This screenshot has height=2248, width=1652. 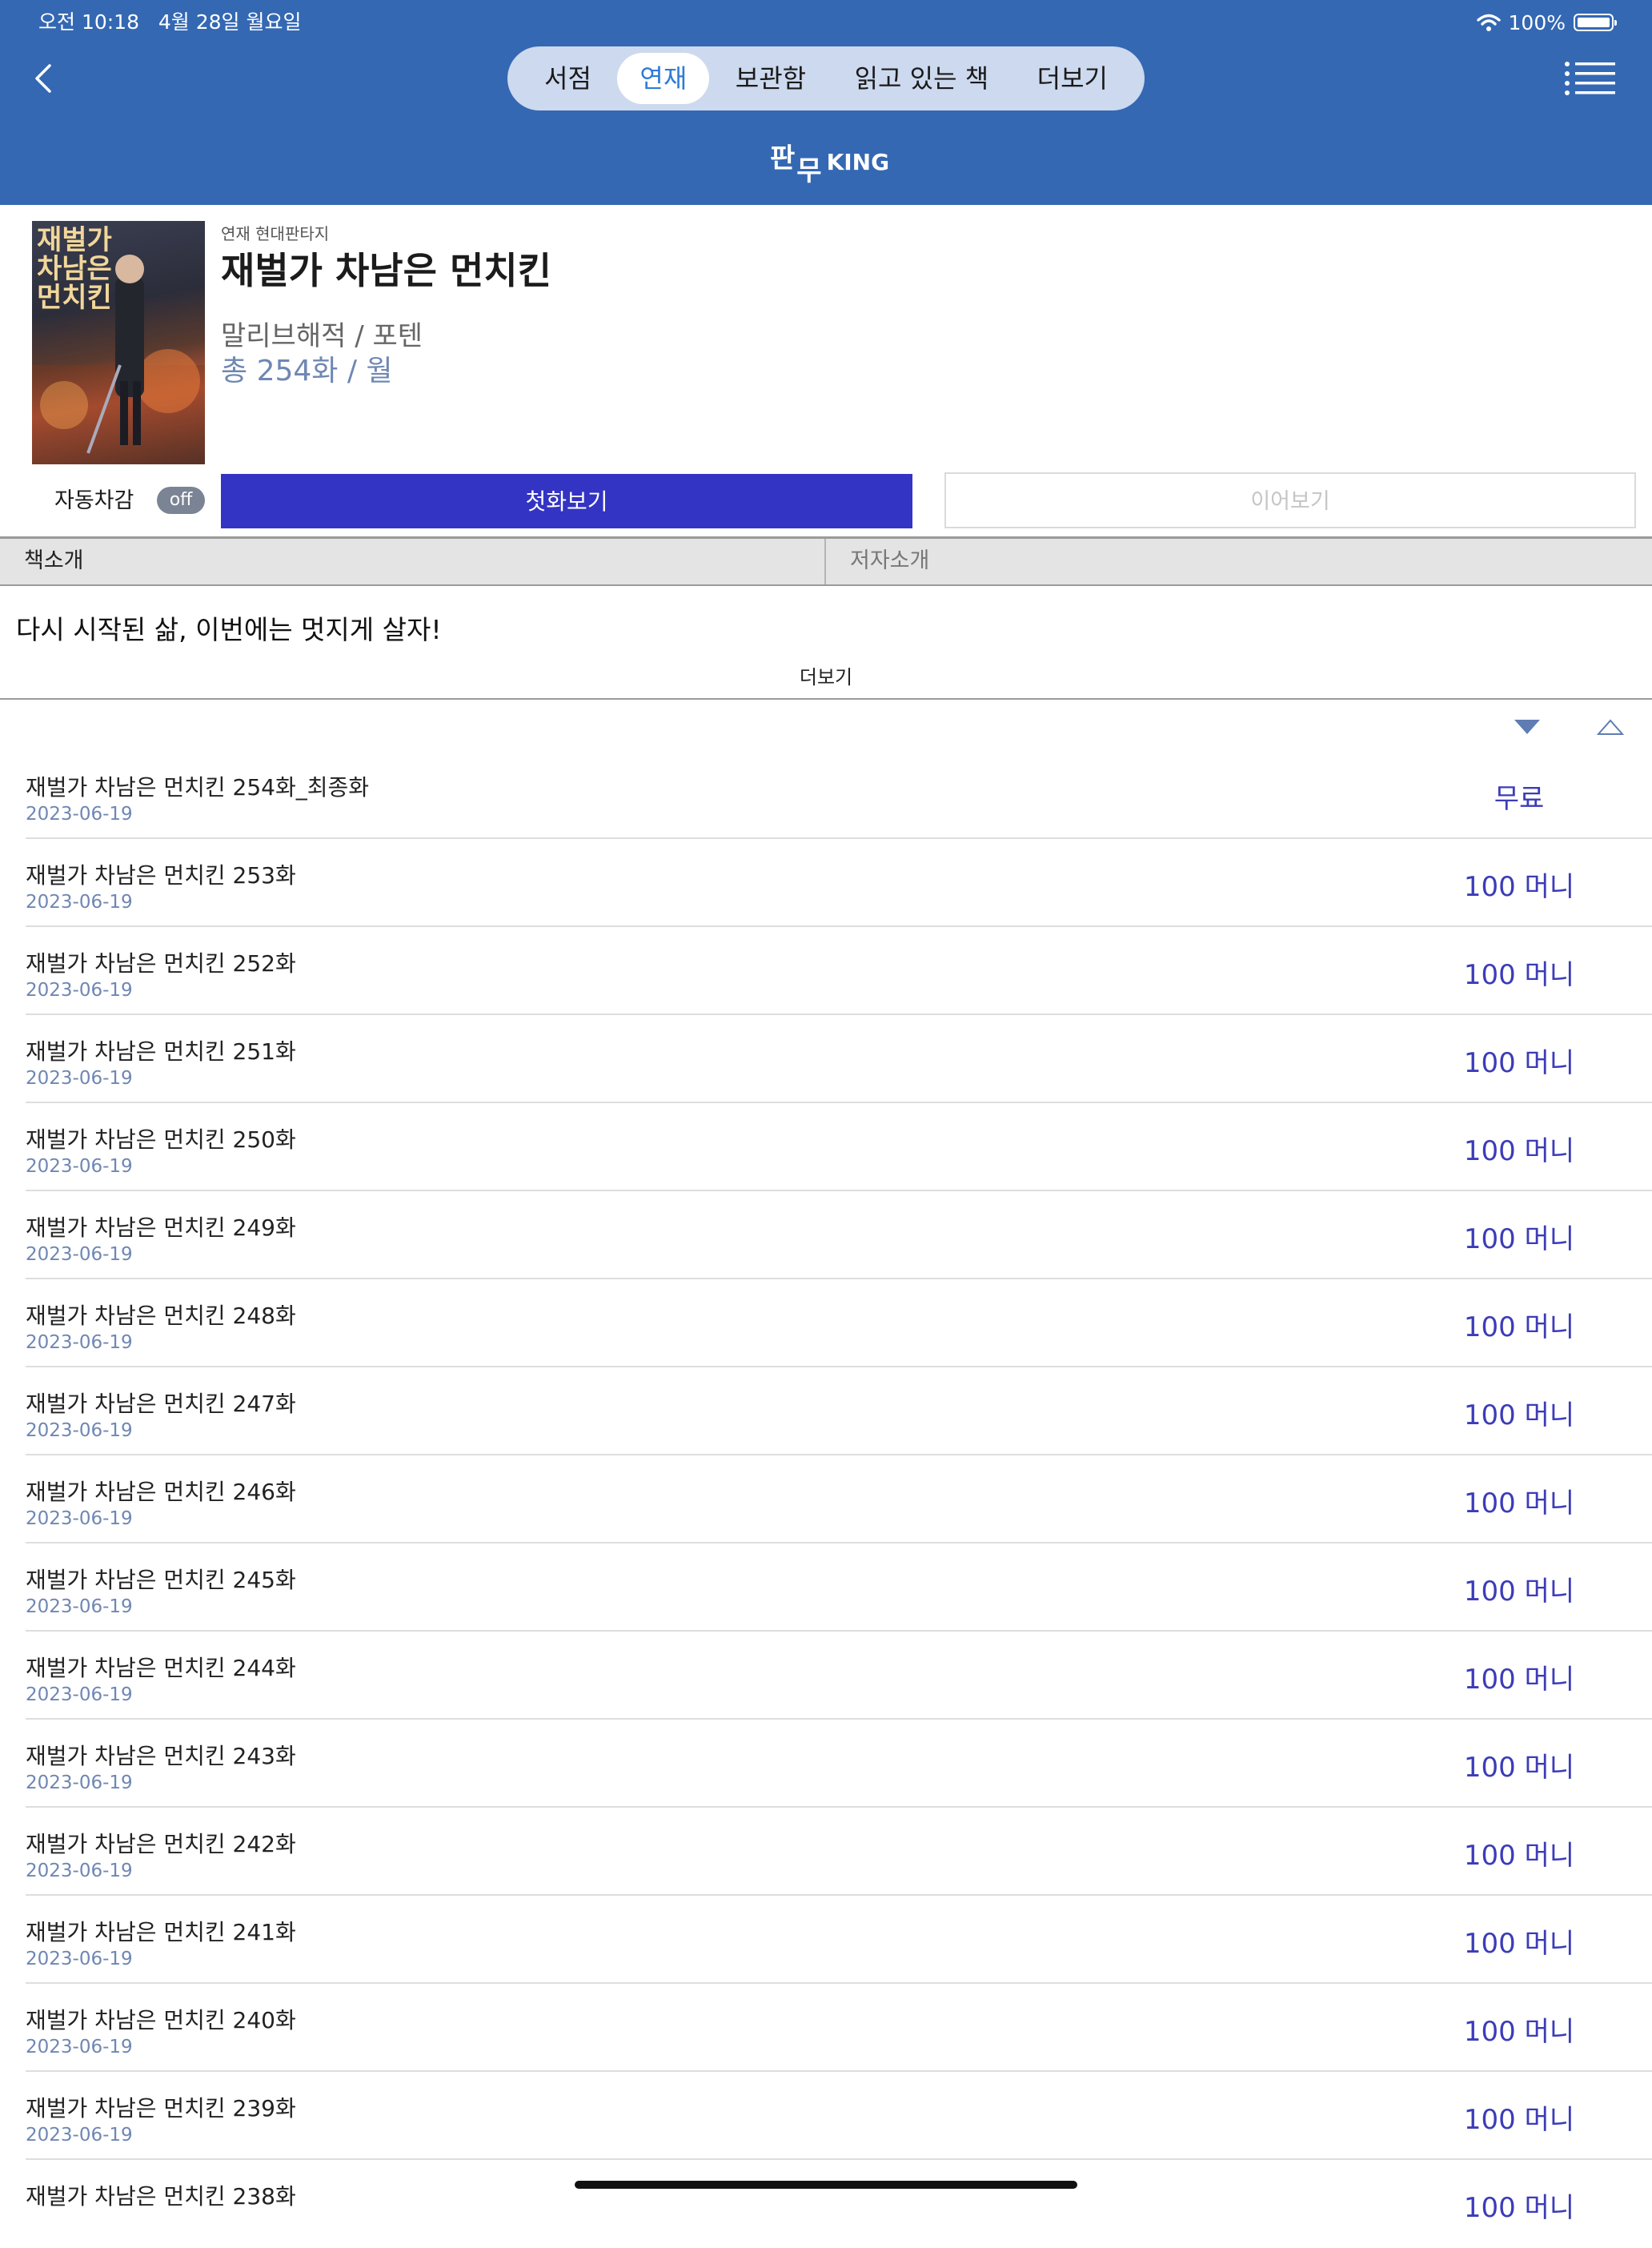 What do you see at coordinates (839, 1235) in the screenshot?
I see `episode-row: 재벌가 차남은 먼치킨 249화 2023-06-19 100 머니` at bounding box center [839, 1235].